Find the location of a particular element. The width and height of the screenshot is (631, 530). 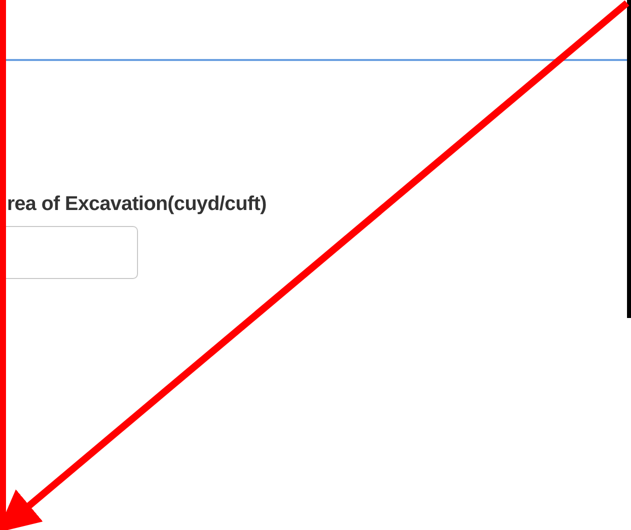

input-field is located at coordinates (72, 252).